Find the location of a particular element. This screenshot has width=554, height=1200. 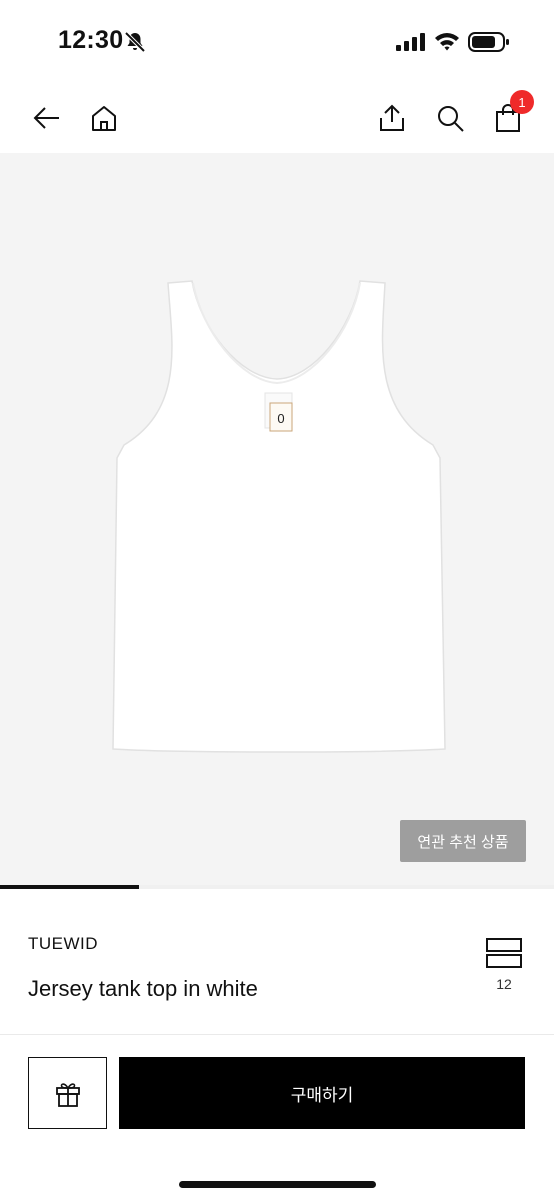

image-progress-bar is located at coordinates (277, 887).